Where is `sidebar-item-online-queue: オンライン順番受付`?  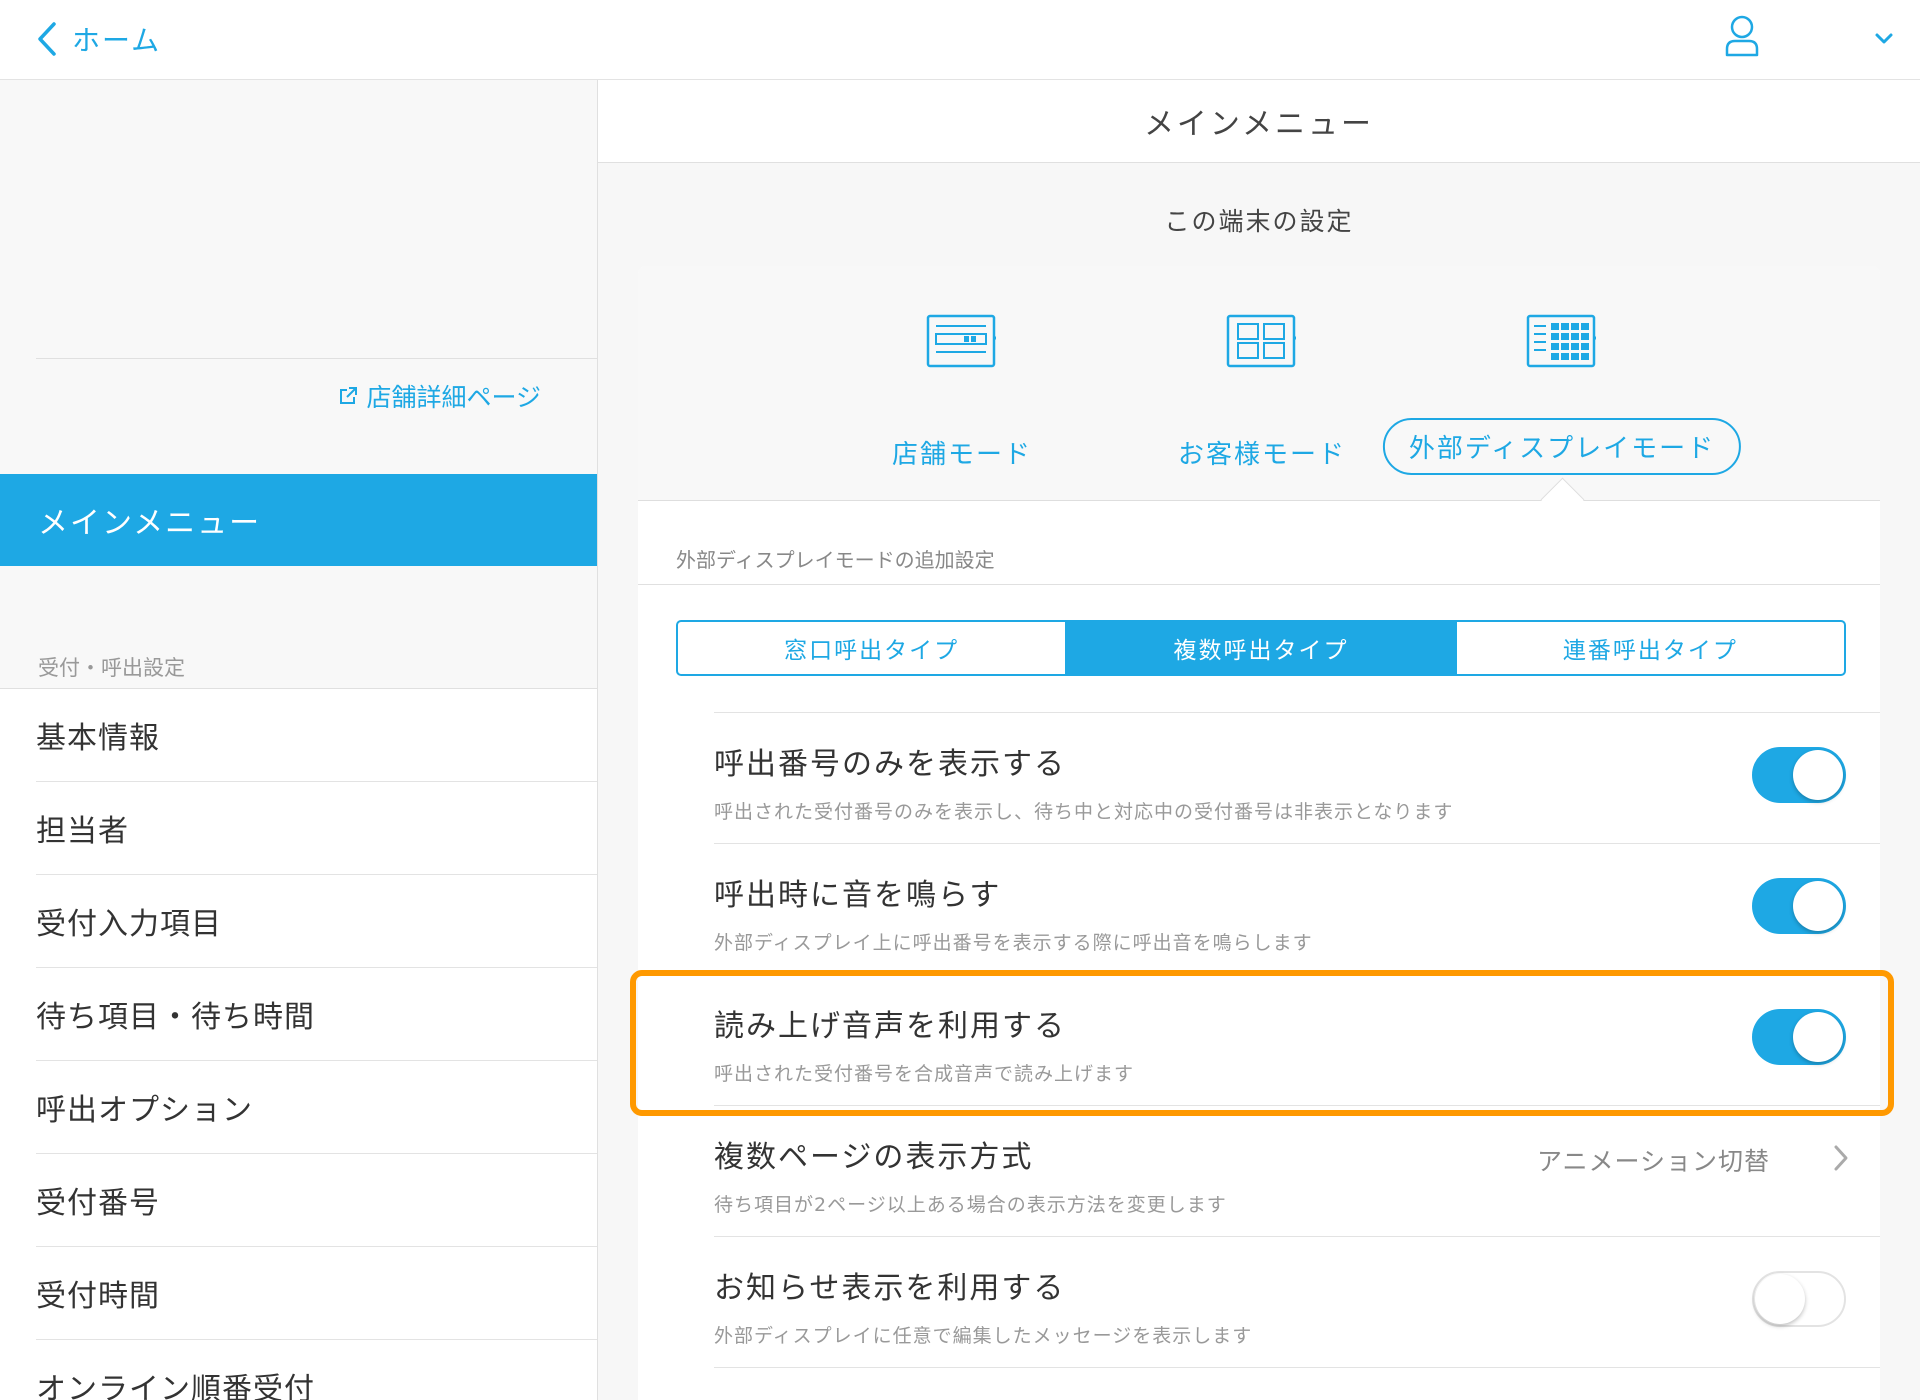 sidebar-item-online-queue: オンライン順番受付 is located at coordinates (316, 1370).